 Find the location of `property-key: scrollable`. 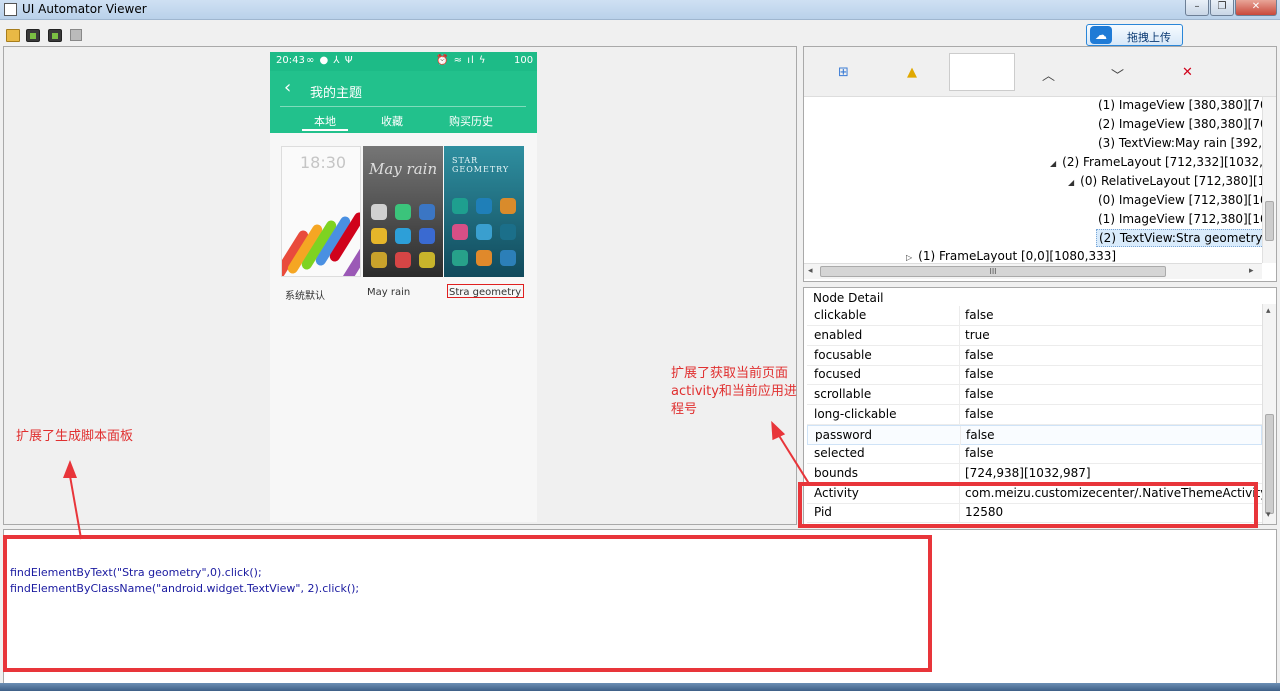

property-key: scrollable is located at coordinates (843, 394).